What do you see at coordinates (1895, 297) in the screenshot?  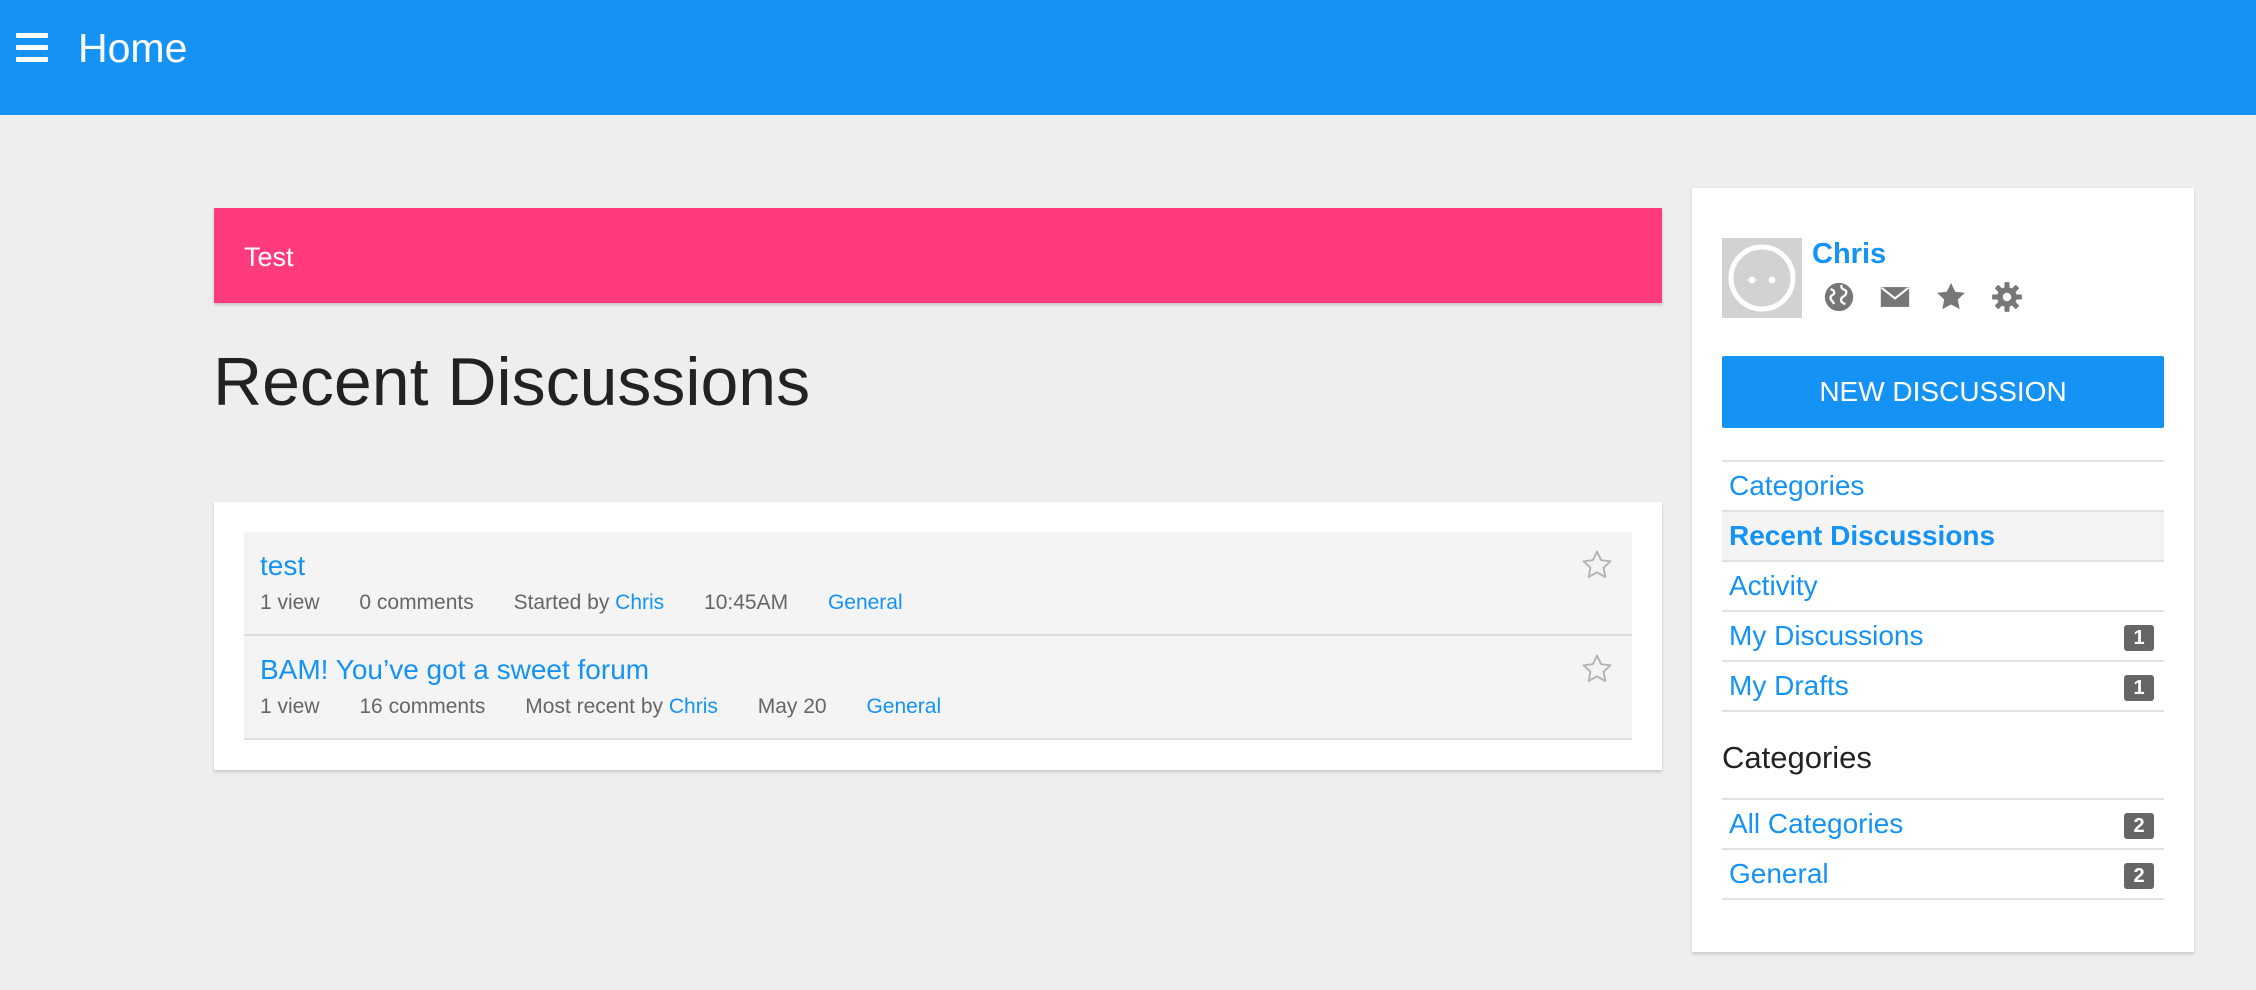 I see `mail-icon` at bounding box center [1895, 297].